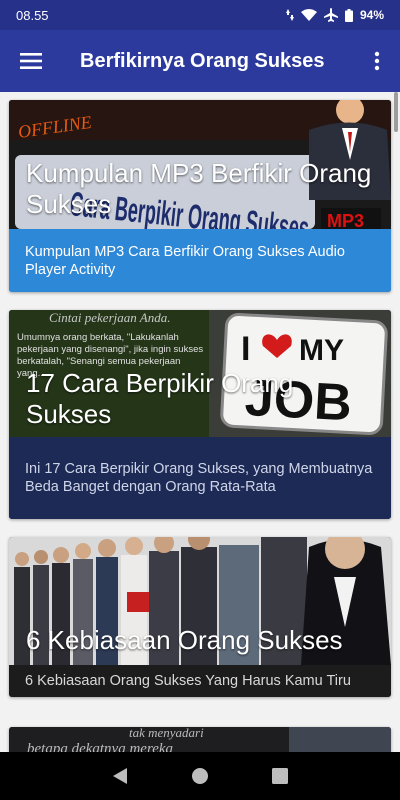  I want to click on system-navigation-bar, so click(200, 776).